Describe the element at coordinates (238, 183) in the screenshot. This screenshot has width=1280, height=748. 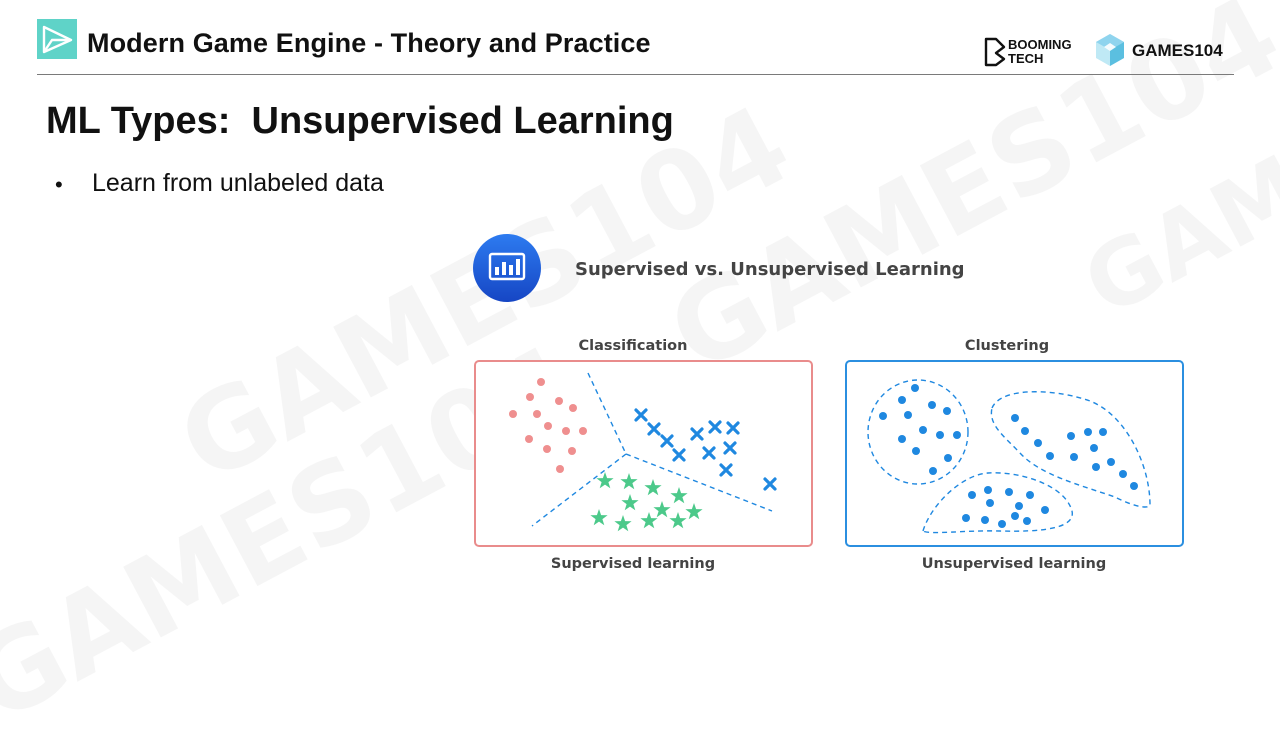
I see `bullet-text: Learn from unlabeled data` at that location.